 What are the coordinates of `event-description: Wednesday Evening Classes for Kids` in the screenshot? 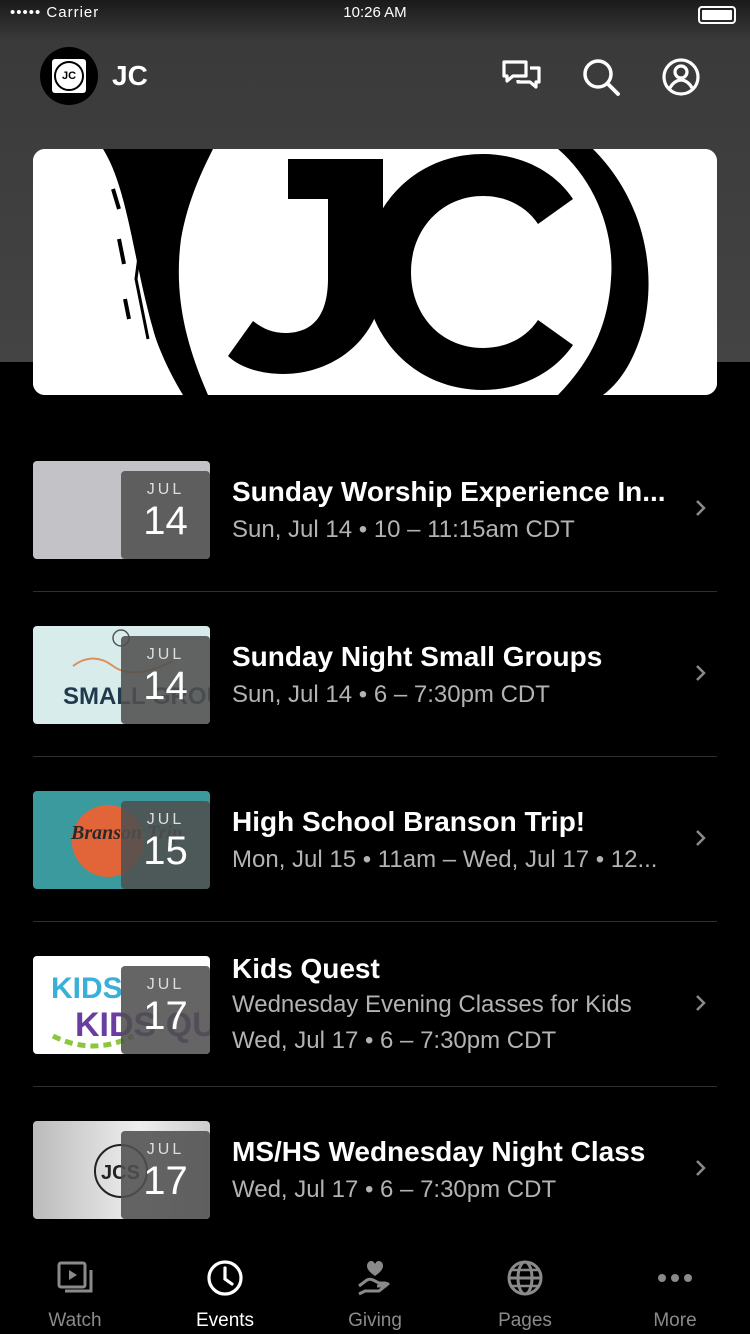 It's located at (432, 1004).